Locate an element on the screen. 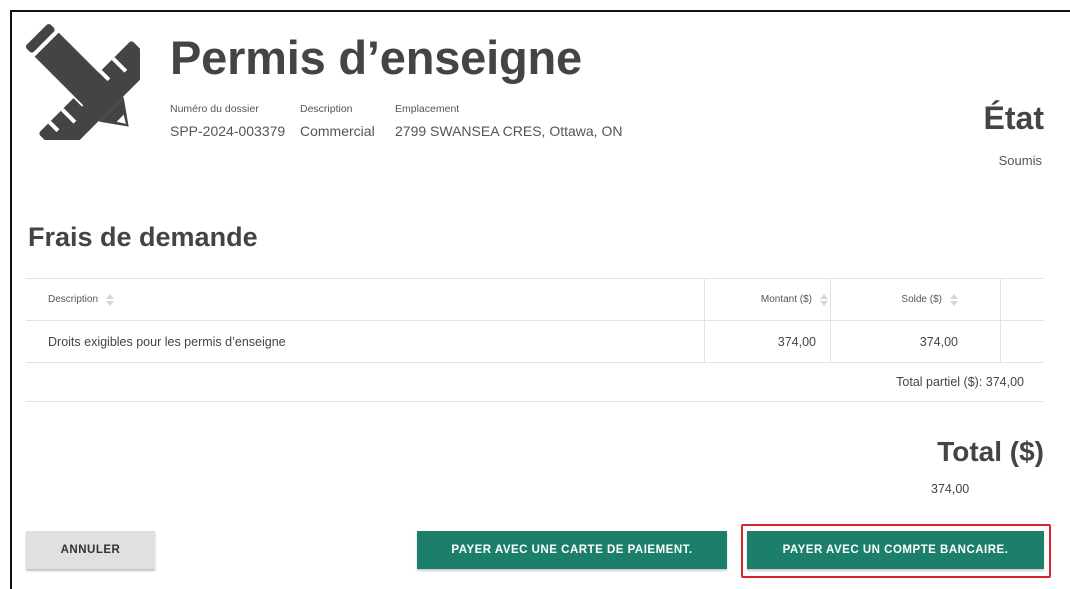  location-label: Emplacement is located at coordinates (427, 109).